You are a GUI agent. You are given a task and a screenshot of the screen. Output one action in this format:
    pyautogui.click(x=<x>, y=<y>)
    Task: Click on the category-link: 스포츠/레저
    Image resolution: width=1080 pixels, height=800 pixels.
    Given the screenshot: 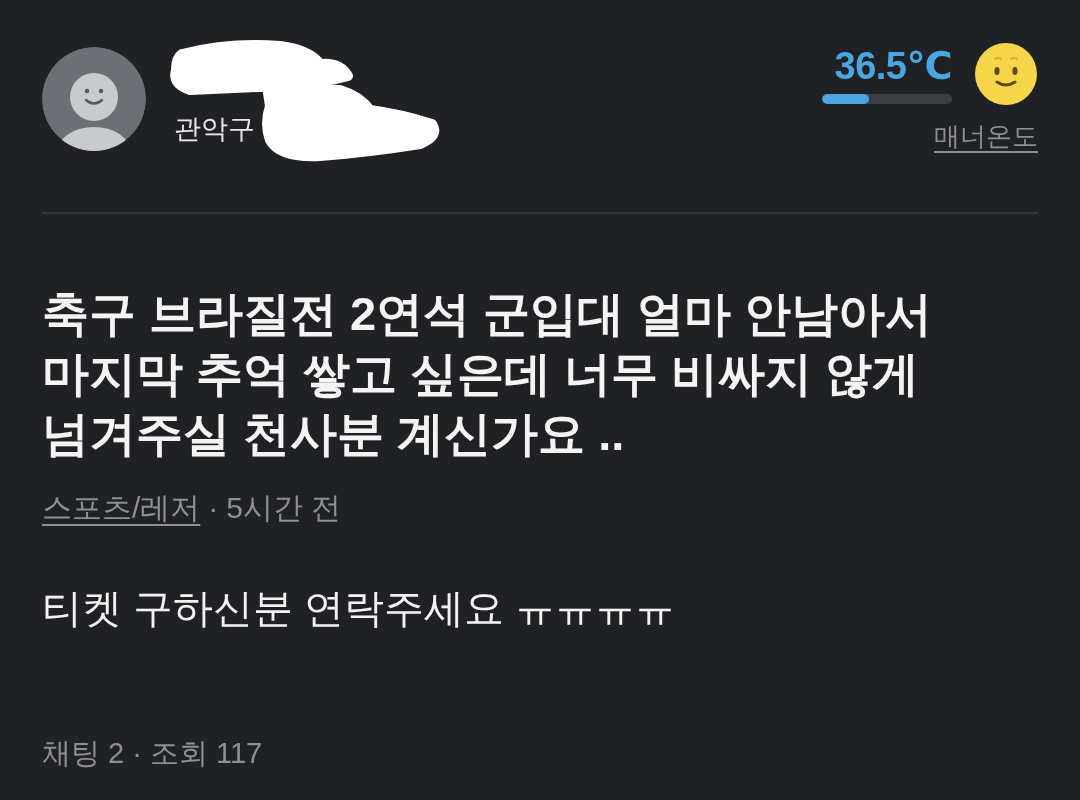 What is the action you would take?
    pyautogui.click(x=121, y=508)
    